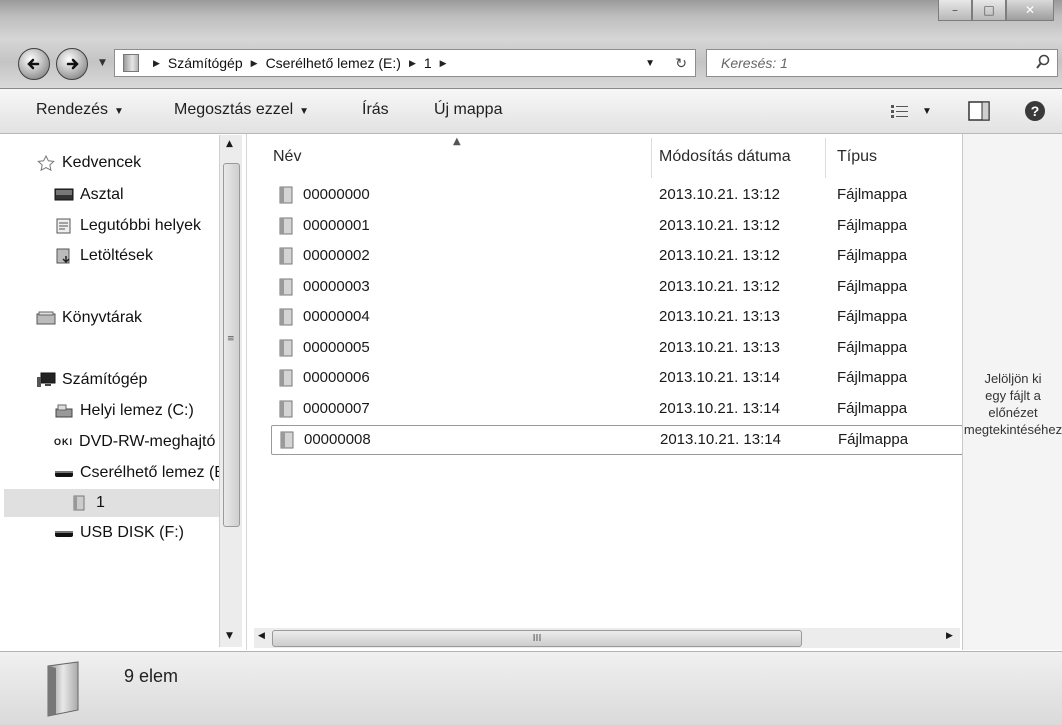  I want to click on nav-libraries-label: Könyvtárak, so click(102, 317).